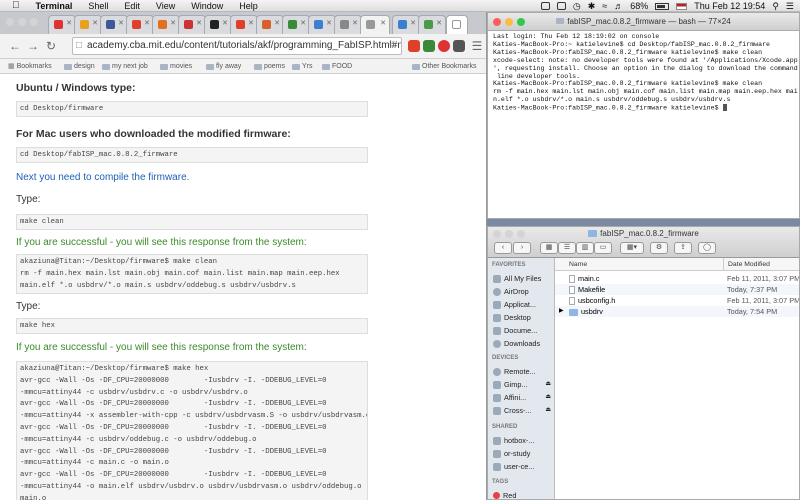 The height and width of the screenshot is (500, 800). What do you see at coordinates (577, 6) in the screenshot?
I see `time-machine-icon: ◷` at bounding box center [577, 6].